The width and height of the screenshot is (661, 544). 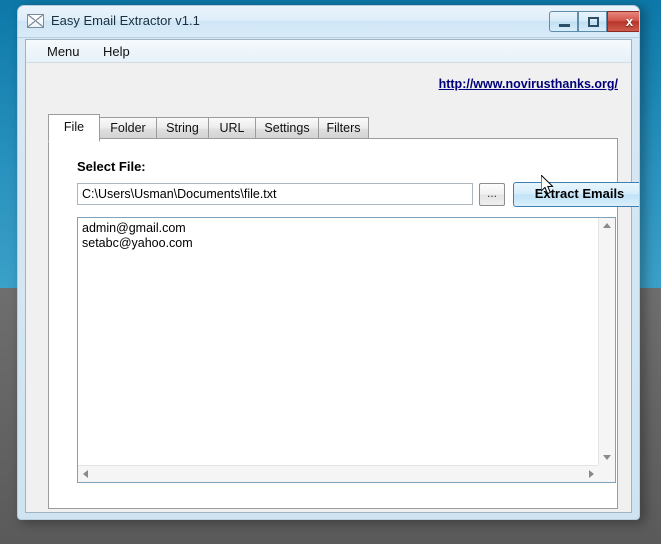 What do you see at coordinates (606, 473) in the screenshot?
I see `scrollbar-corner` at bounding box center [606, 473].